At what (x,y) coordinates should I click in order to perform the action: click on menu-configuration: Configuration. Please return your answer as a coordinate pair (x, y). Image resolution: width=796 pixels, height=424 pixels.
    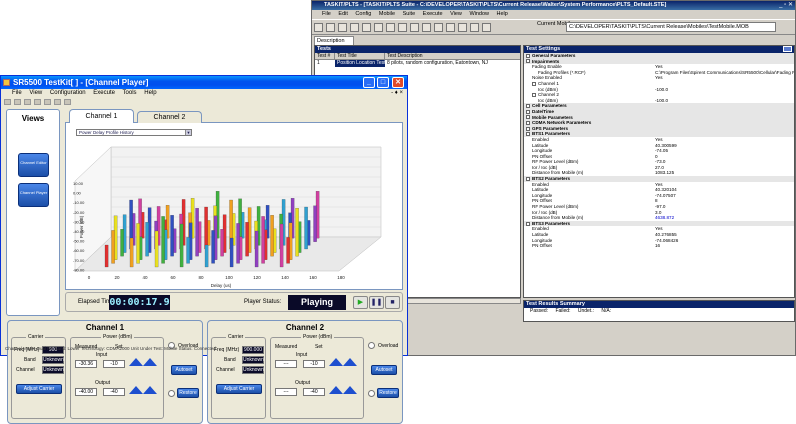
    Looking at the image, I should click on (68, 93).